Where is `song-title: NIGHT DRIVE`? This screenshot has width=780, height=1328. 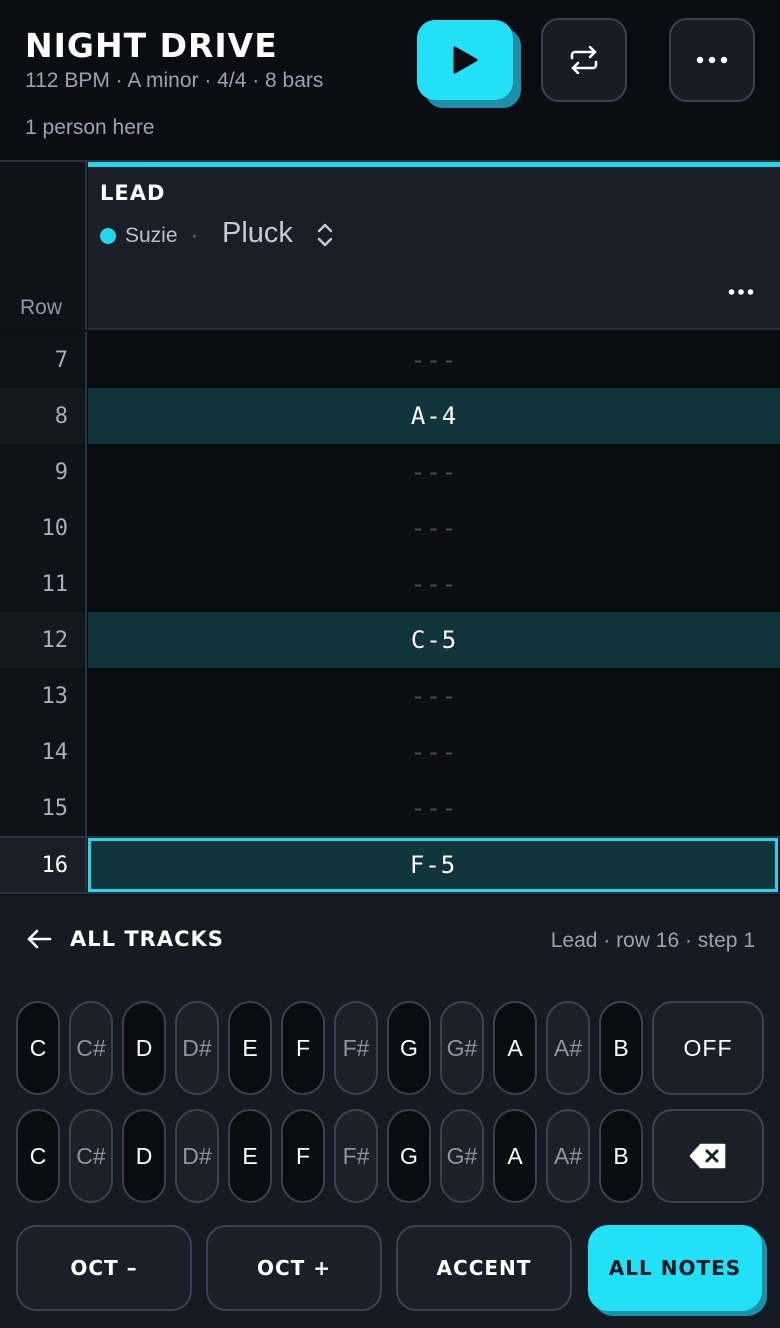 song-title: NIGHT DRIVE is located at coordinates (151, 45).